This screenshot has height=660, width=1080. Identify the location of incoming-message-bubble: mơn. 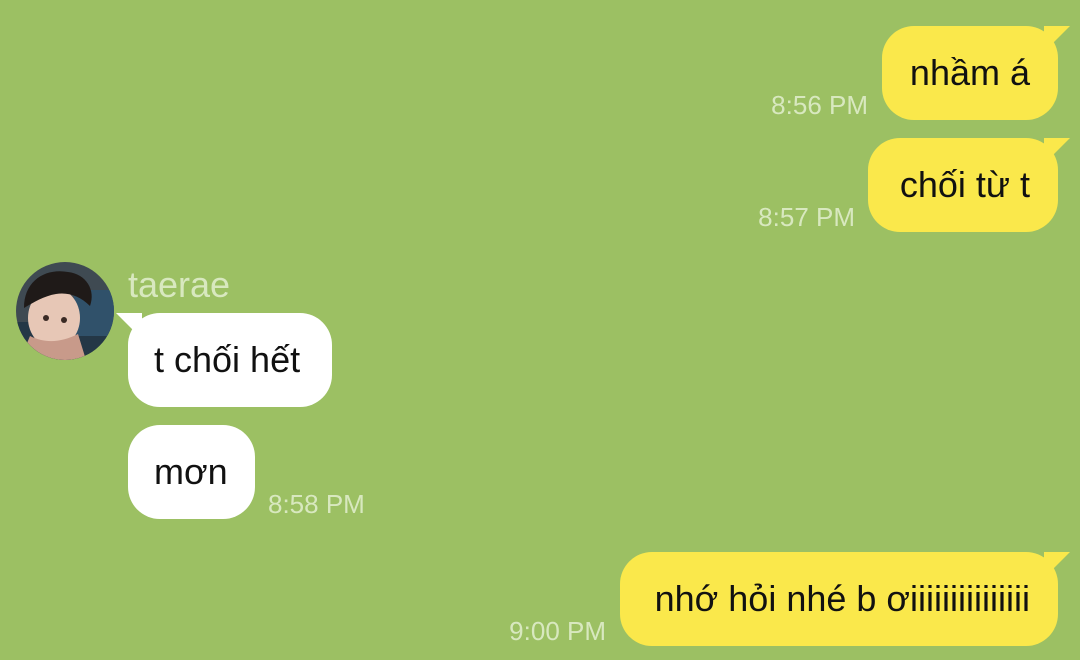
(191, 472).